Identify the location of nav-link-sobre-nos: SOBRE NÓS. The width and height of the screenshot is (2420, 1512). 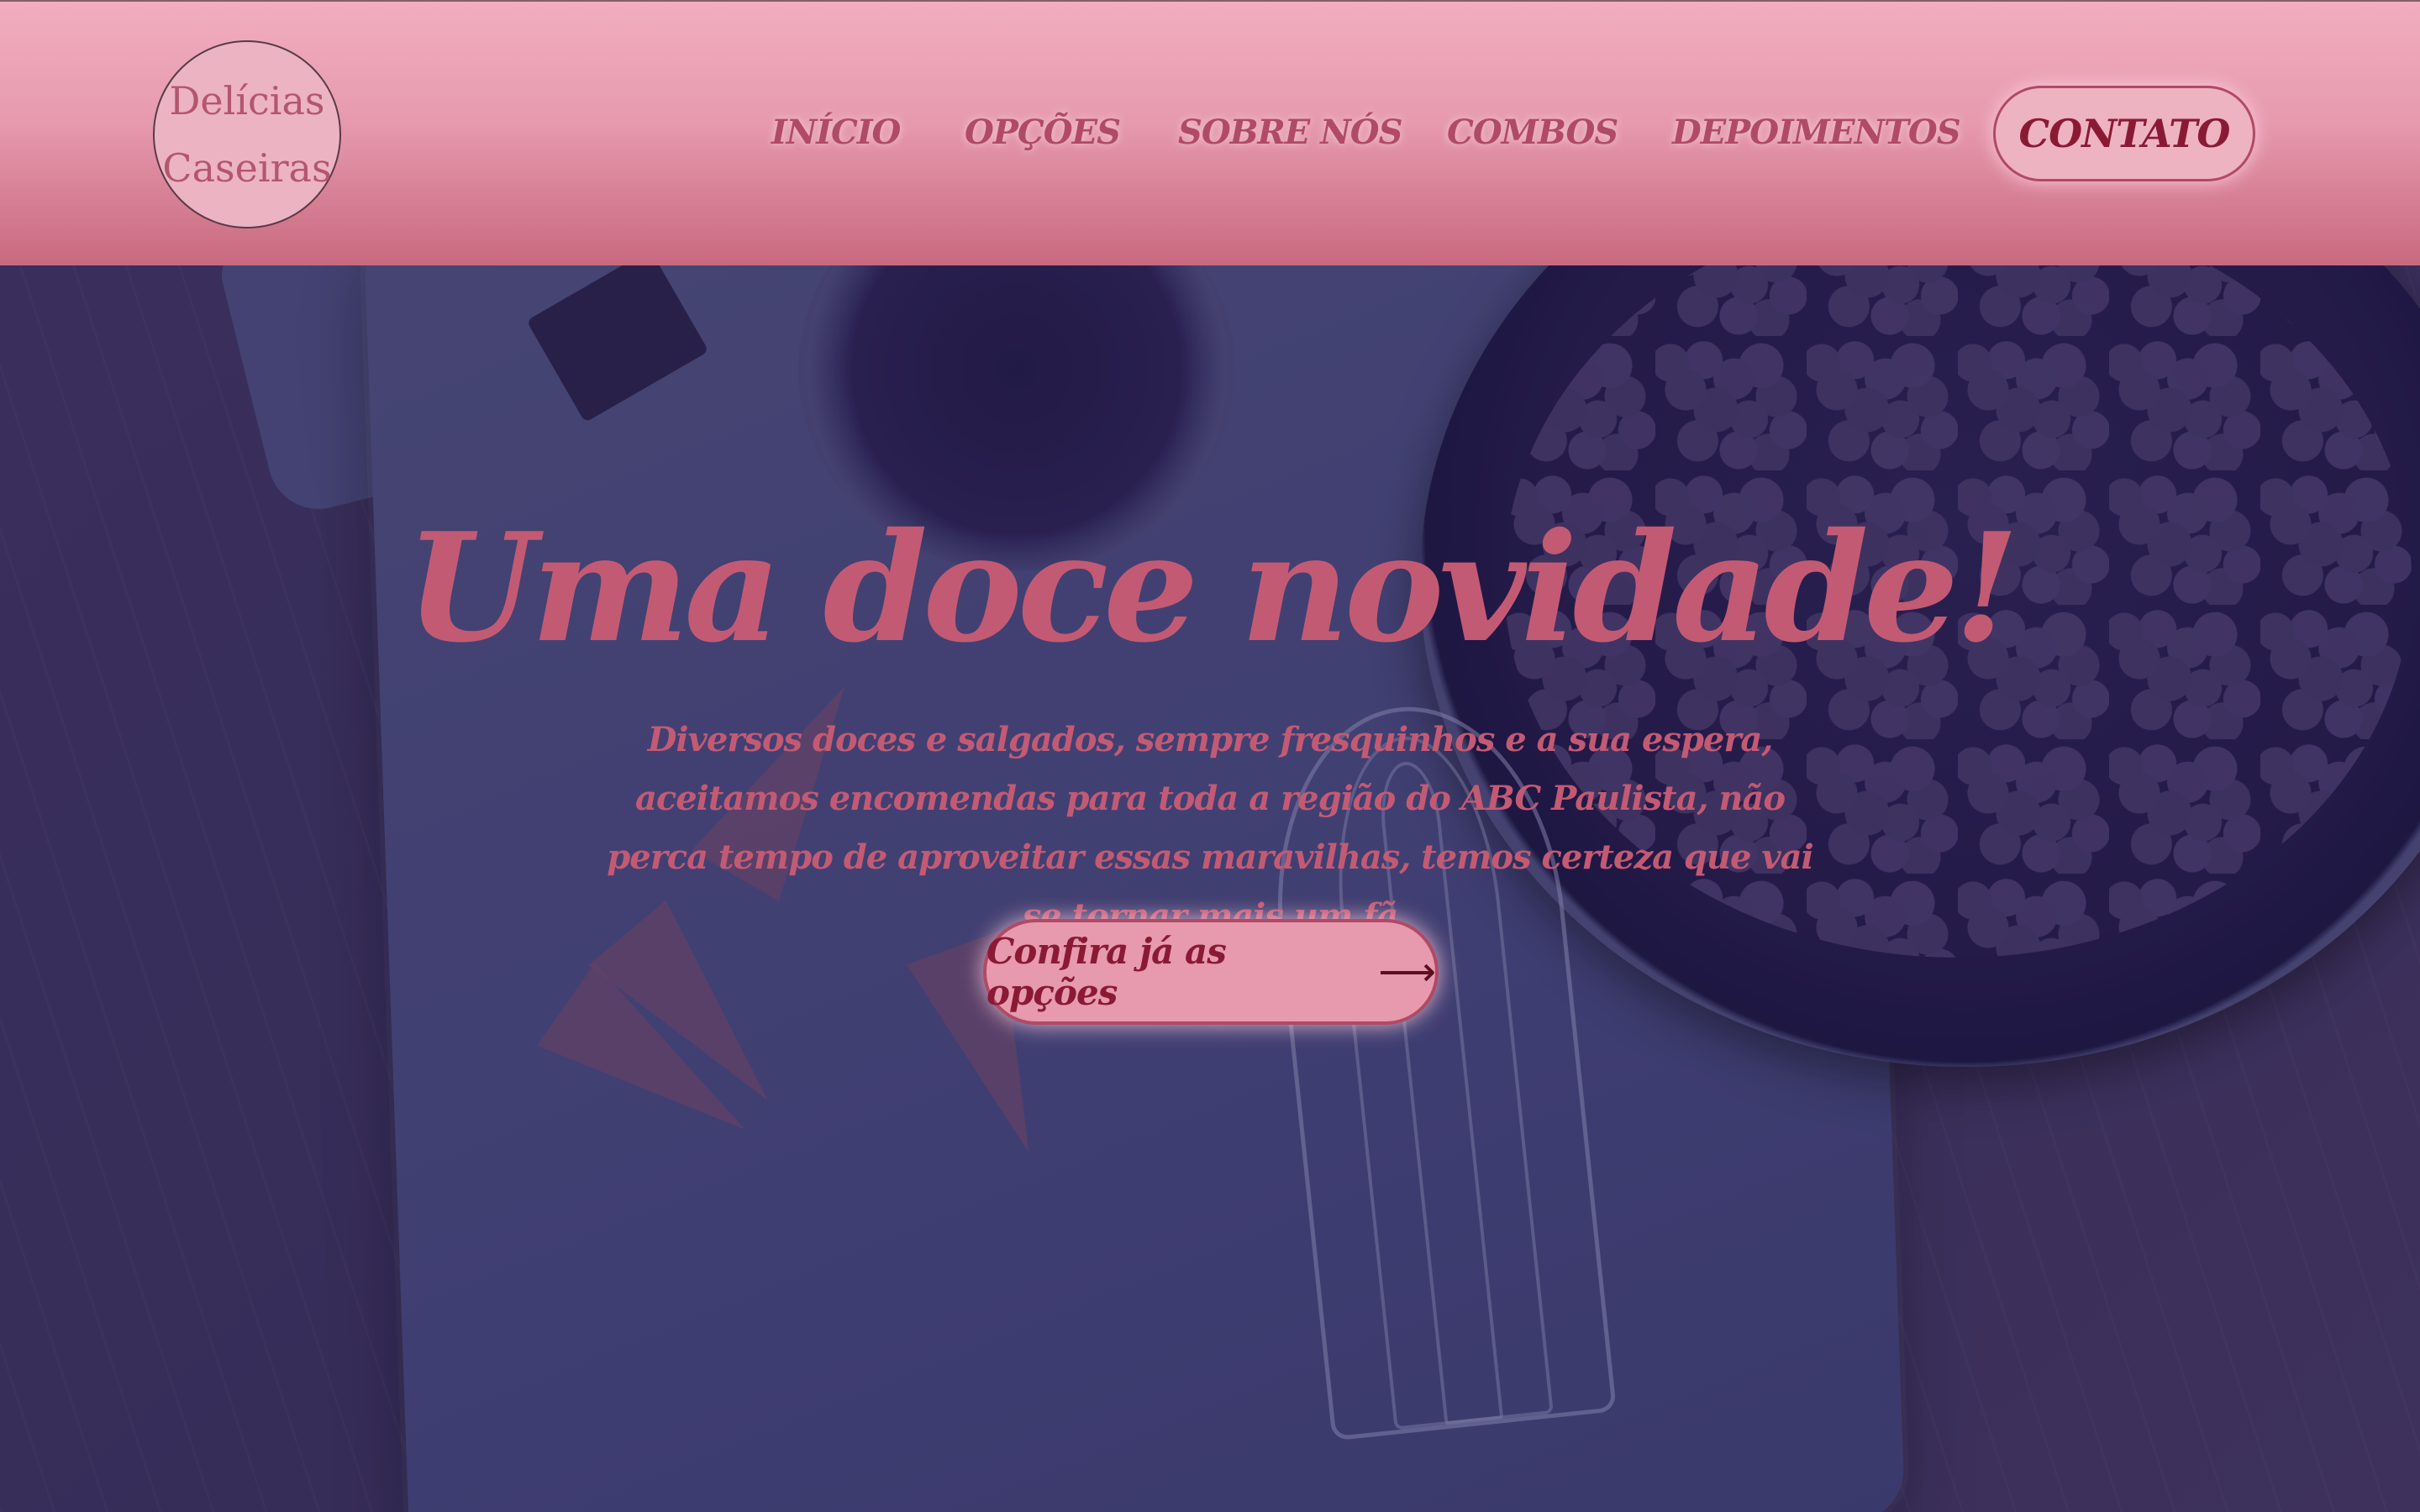
(1290, 132).